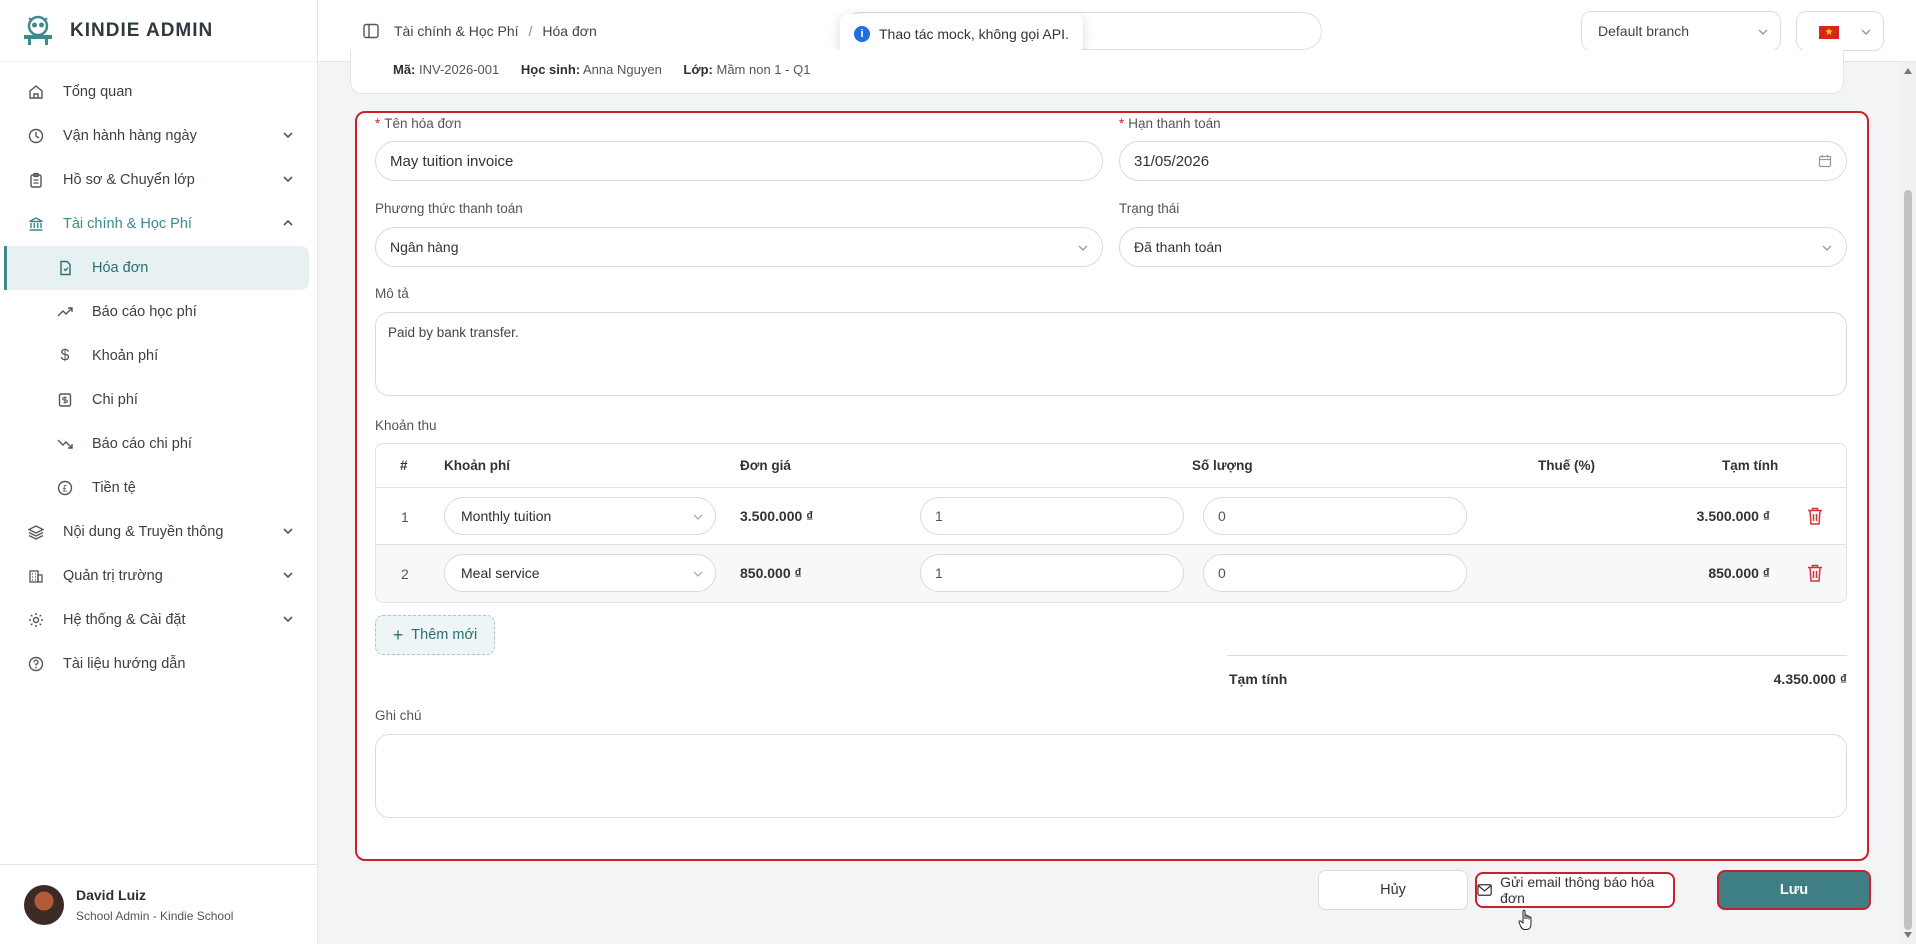 The image size is (1916, 944). Describe the element at coordinates (1149, 208) in the screenshot. I see `status-label: Trạng thái` at that location.